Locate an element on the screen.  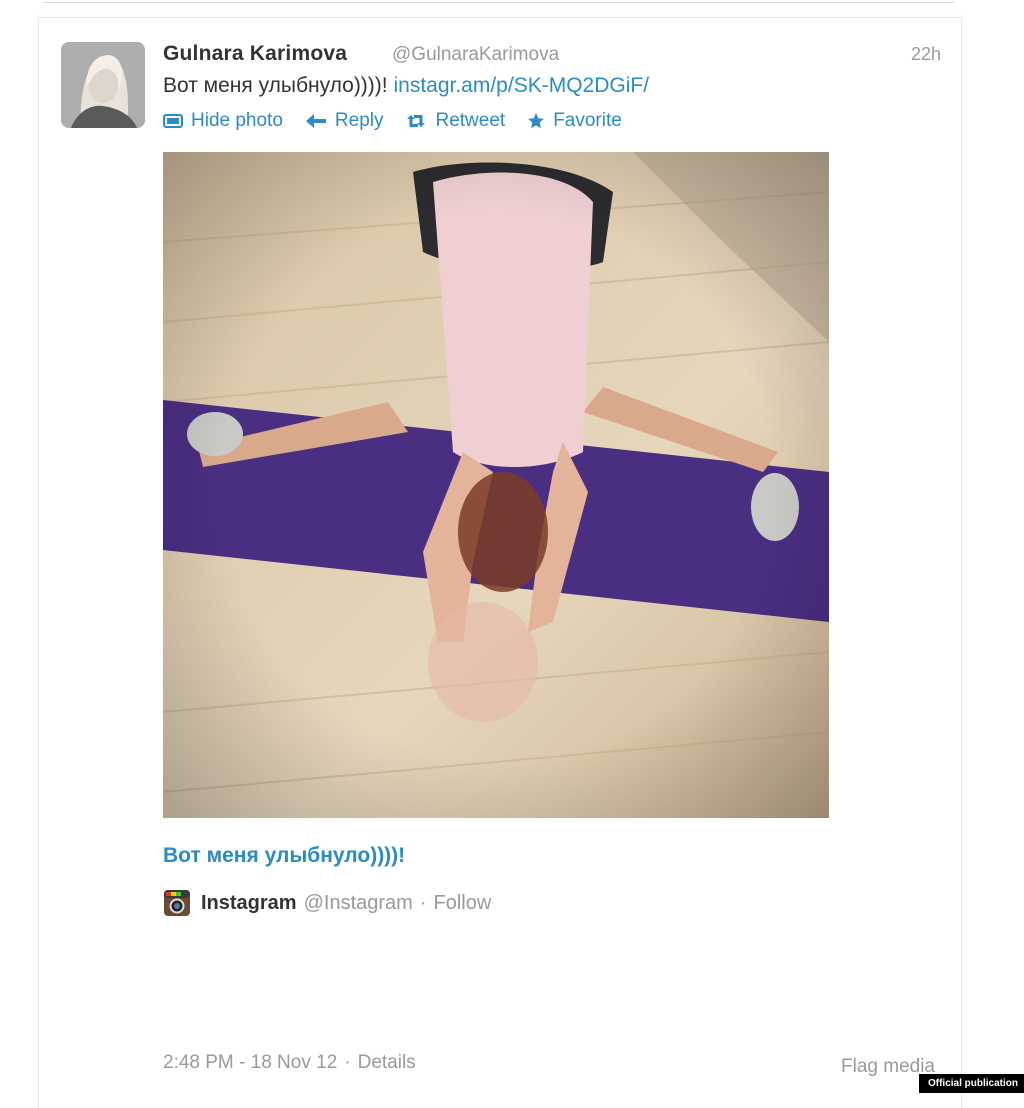
tweet-footer: 2:48 PM - 18 Nov 12 · Details is located at coordinates (289, 1063).